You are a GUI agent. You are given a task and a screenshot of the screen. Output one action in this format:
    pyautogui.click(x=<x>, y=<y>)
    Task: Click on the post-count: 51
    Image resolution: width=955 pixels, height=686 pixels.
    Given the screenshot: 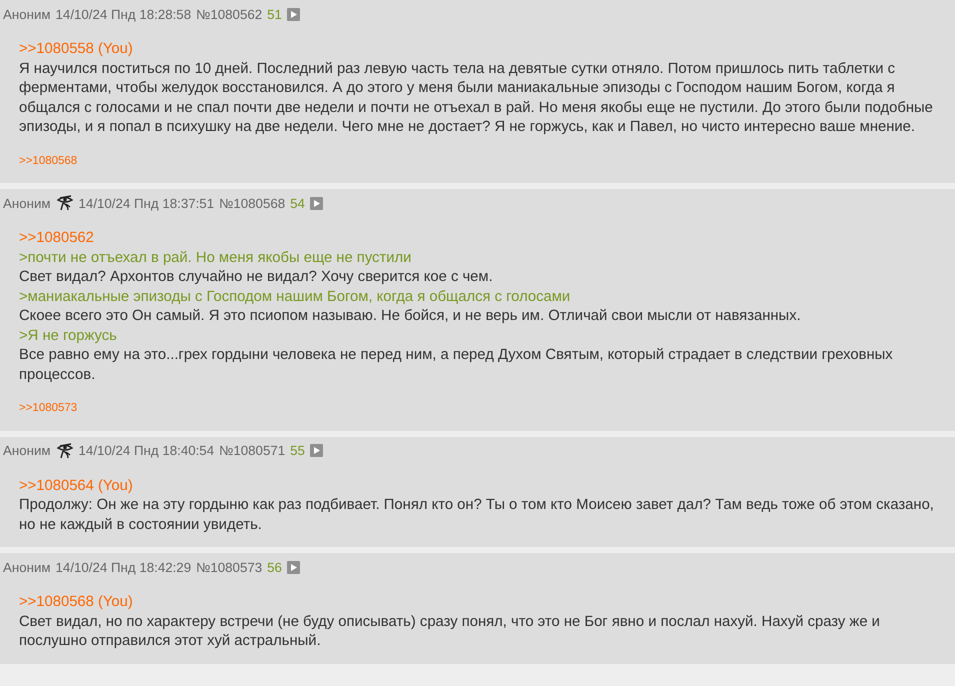 What is the action you would take?
    pyautogui.click(x=274, y=14)
    